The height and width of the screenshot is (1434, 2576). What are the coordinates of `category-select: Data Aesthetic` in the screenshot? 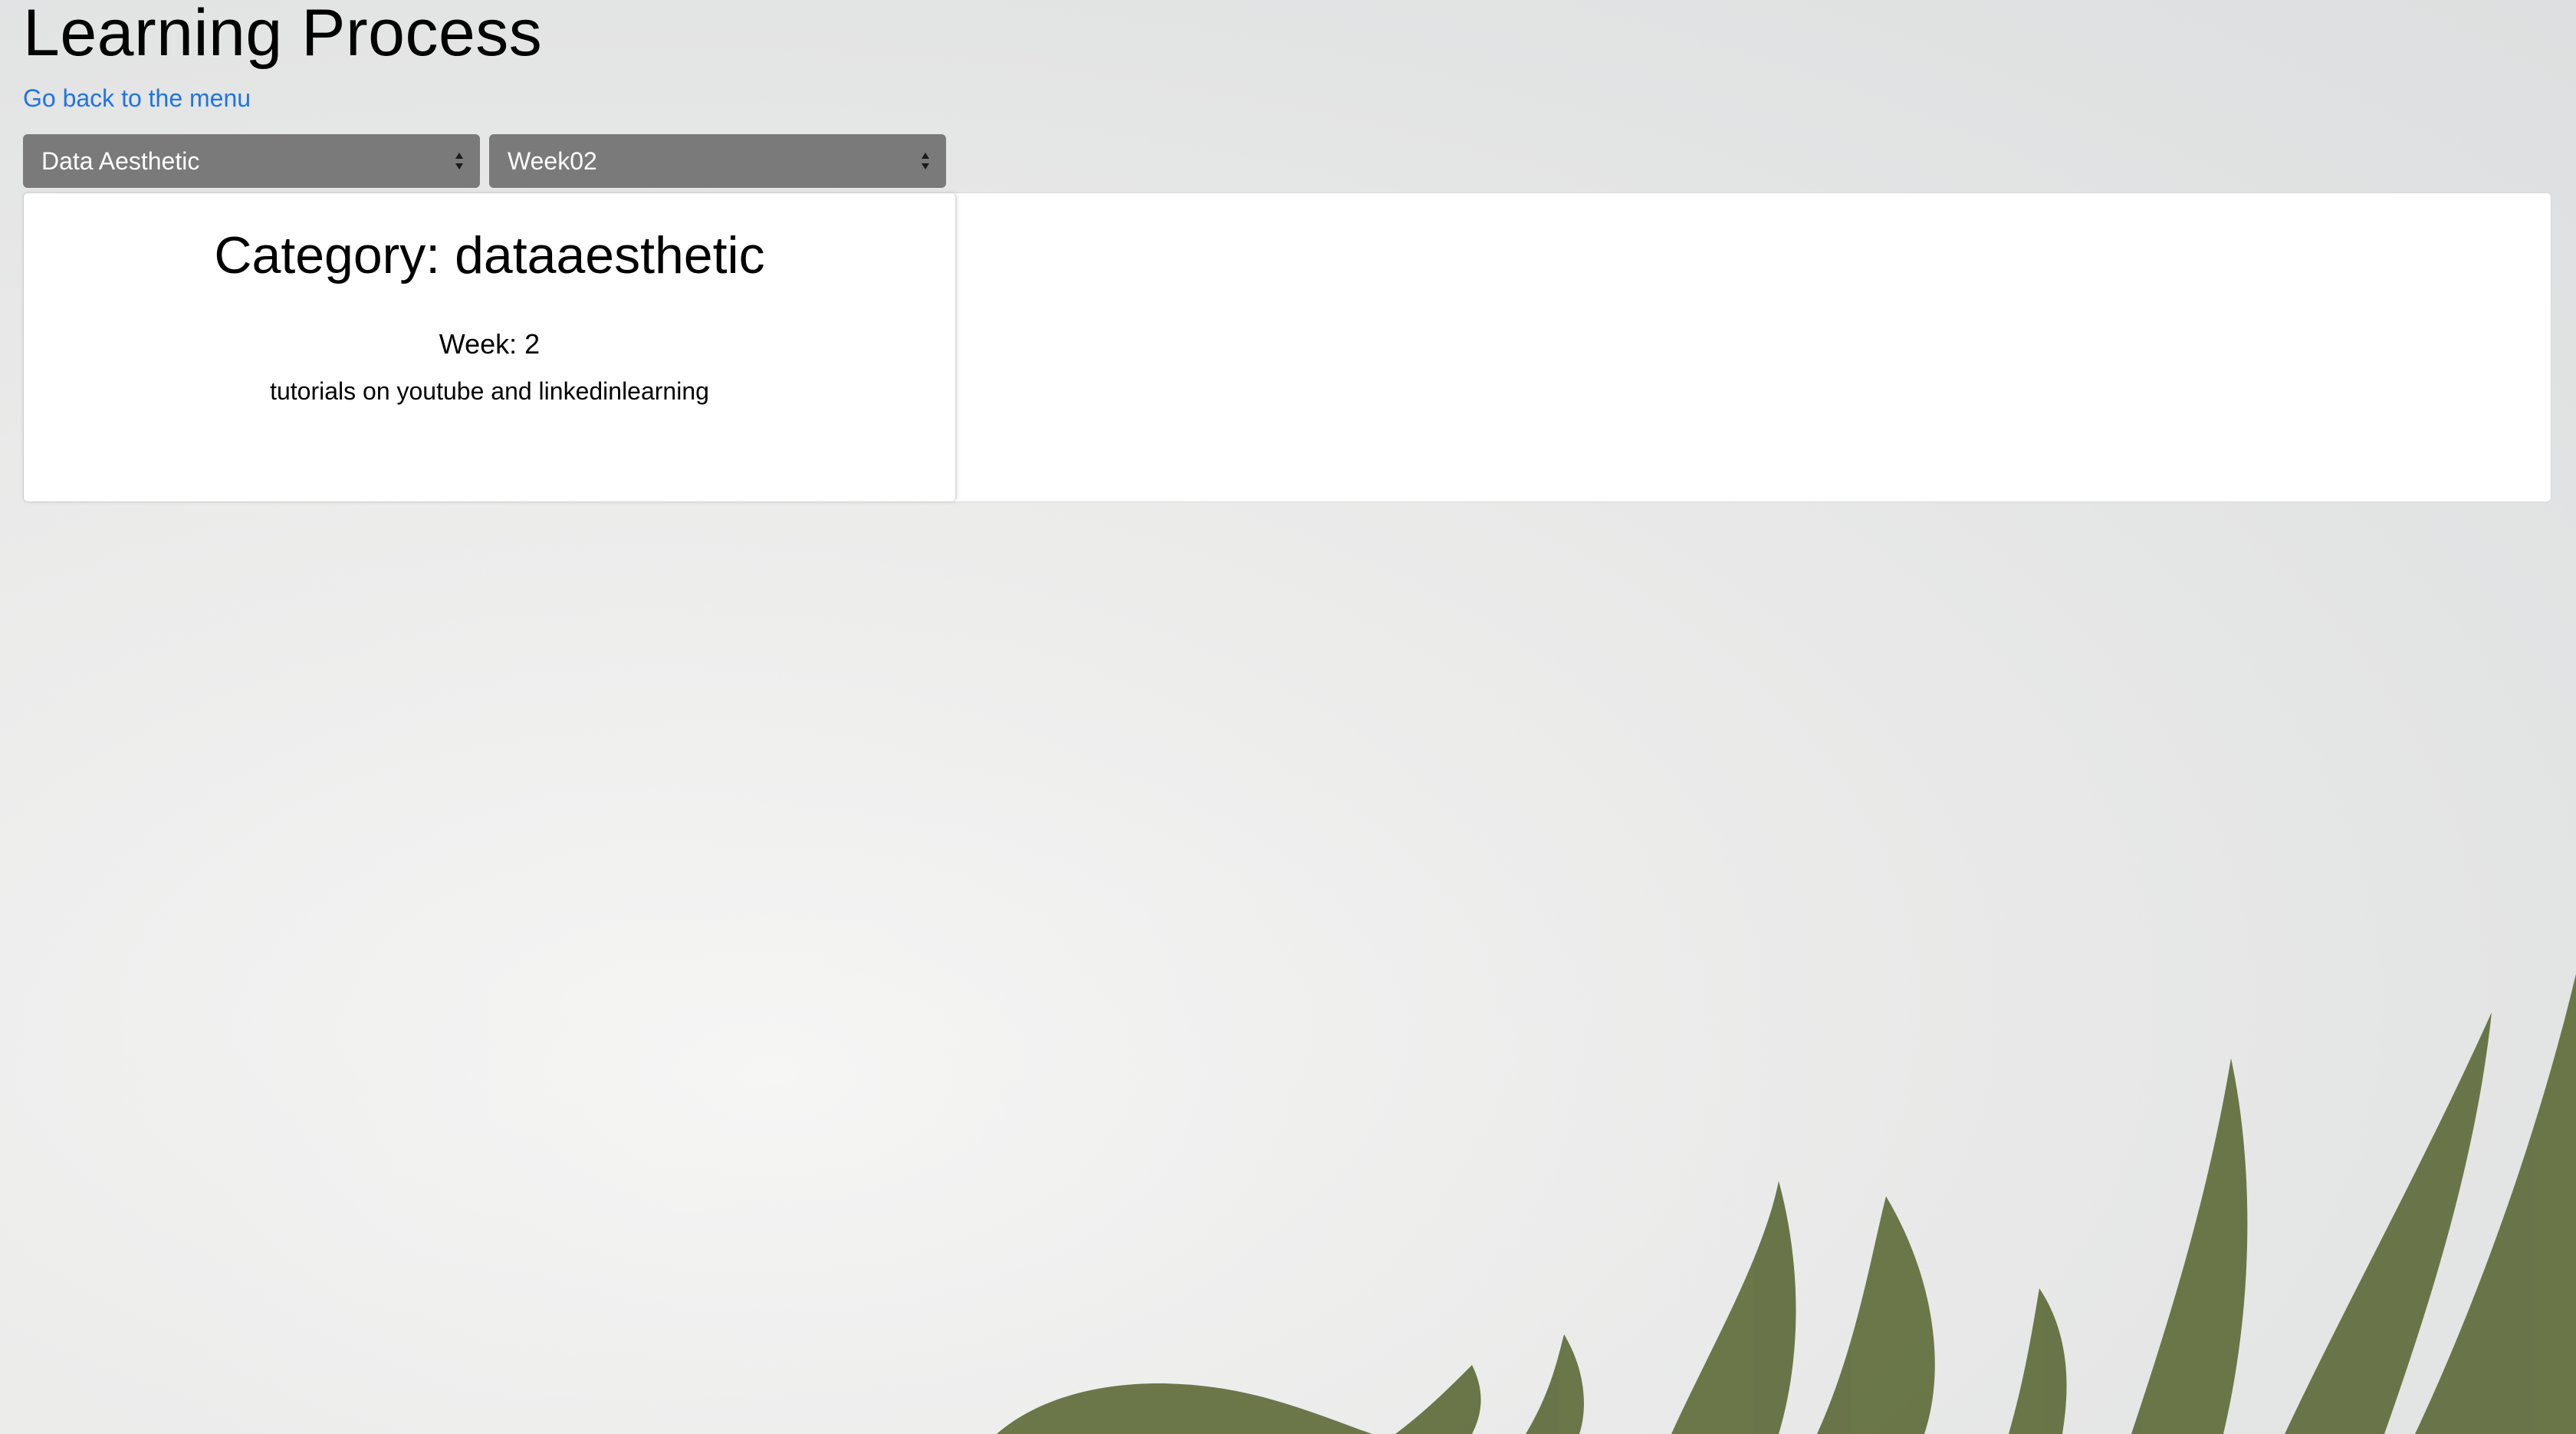 It's located at (252, 161).